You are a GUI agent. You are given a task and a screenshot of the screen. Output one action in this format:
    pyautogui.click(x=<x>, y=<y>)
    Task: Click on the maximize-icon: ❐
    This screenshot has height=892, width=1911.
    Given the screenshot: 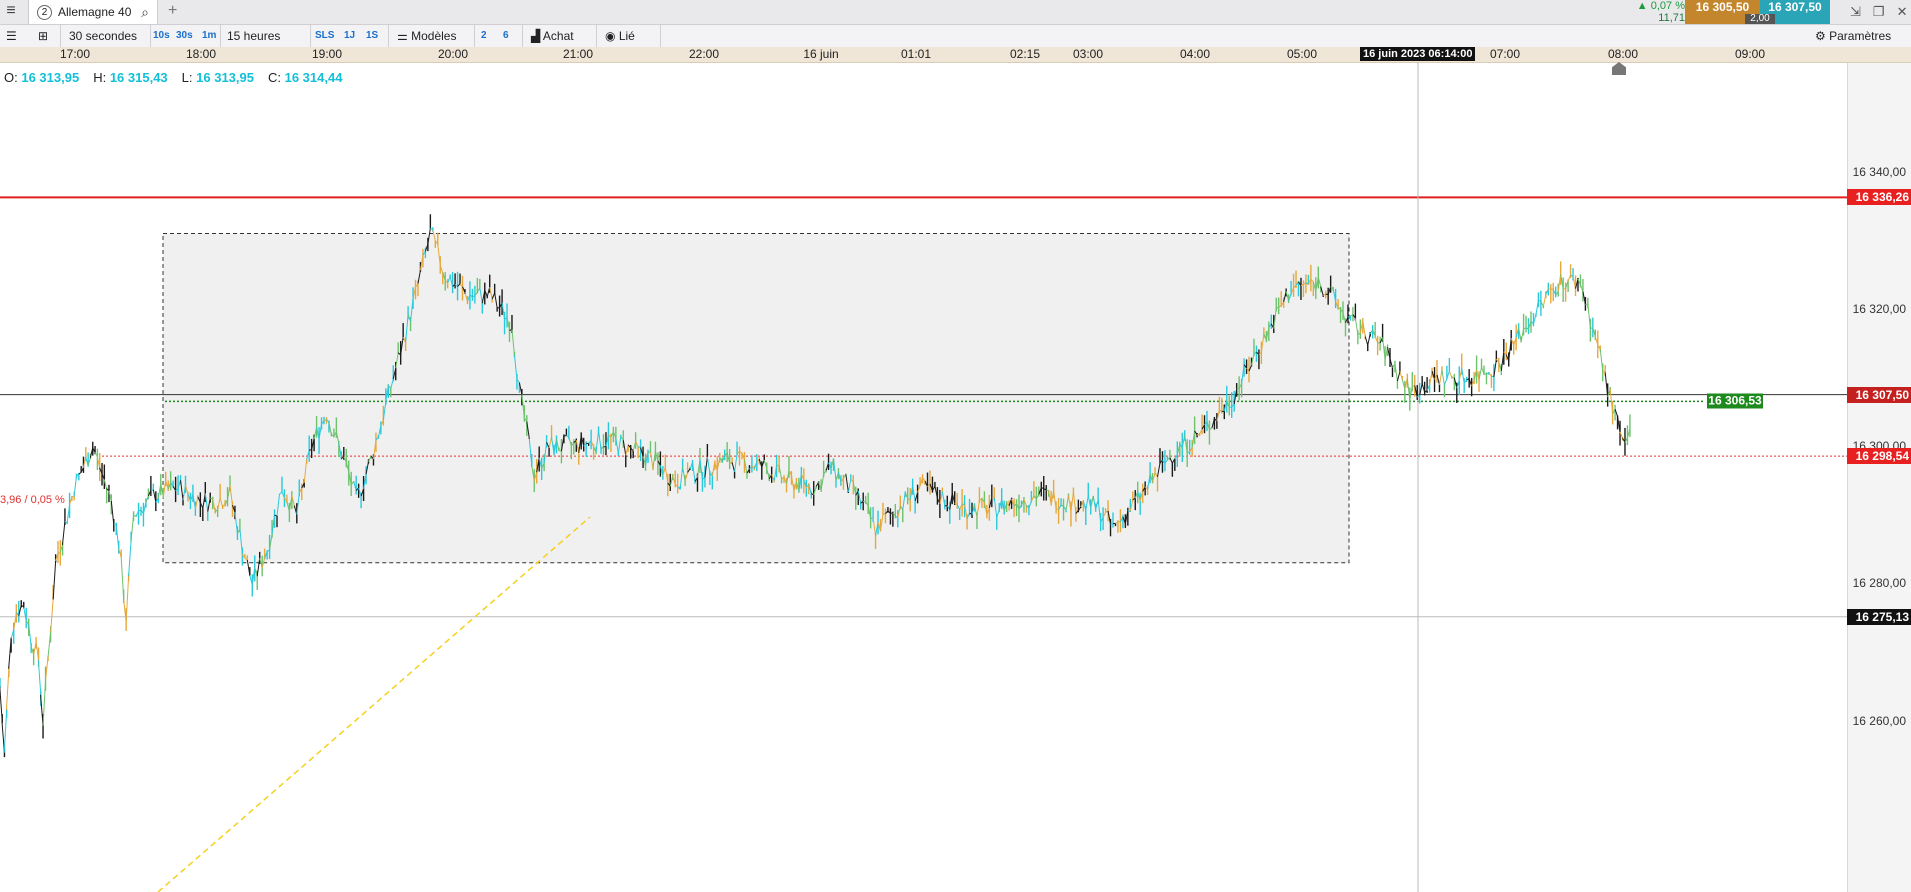 What is the action you would take?
    pyautogui.click(x=1879, y=12)
    